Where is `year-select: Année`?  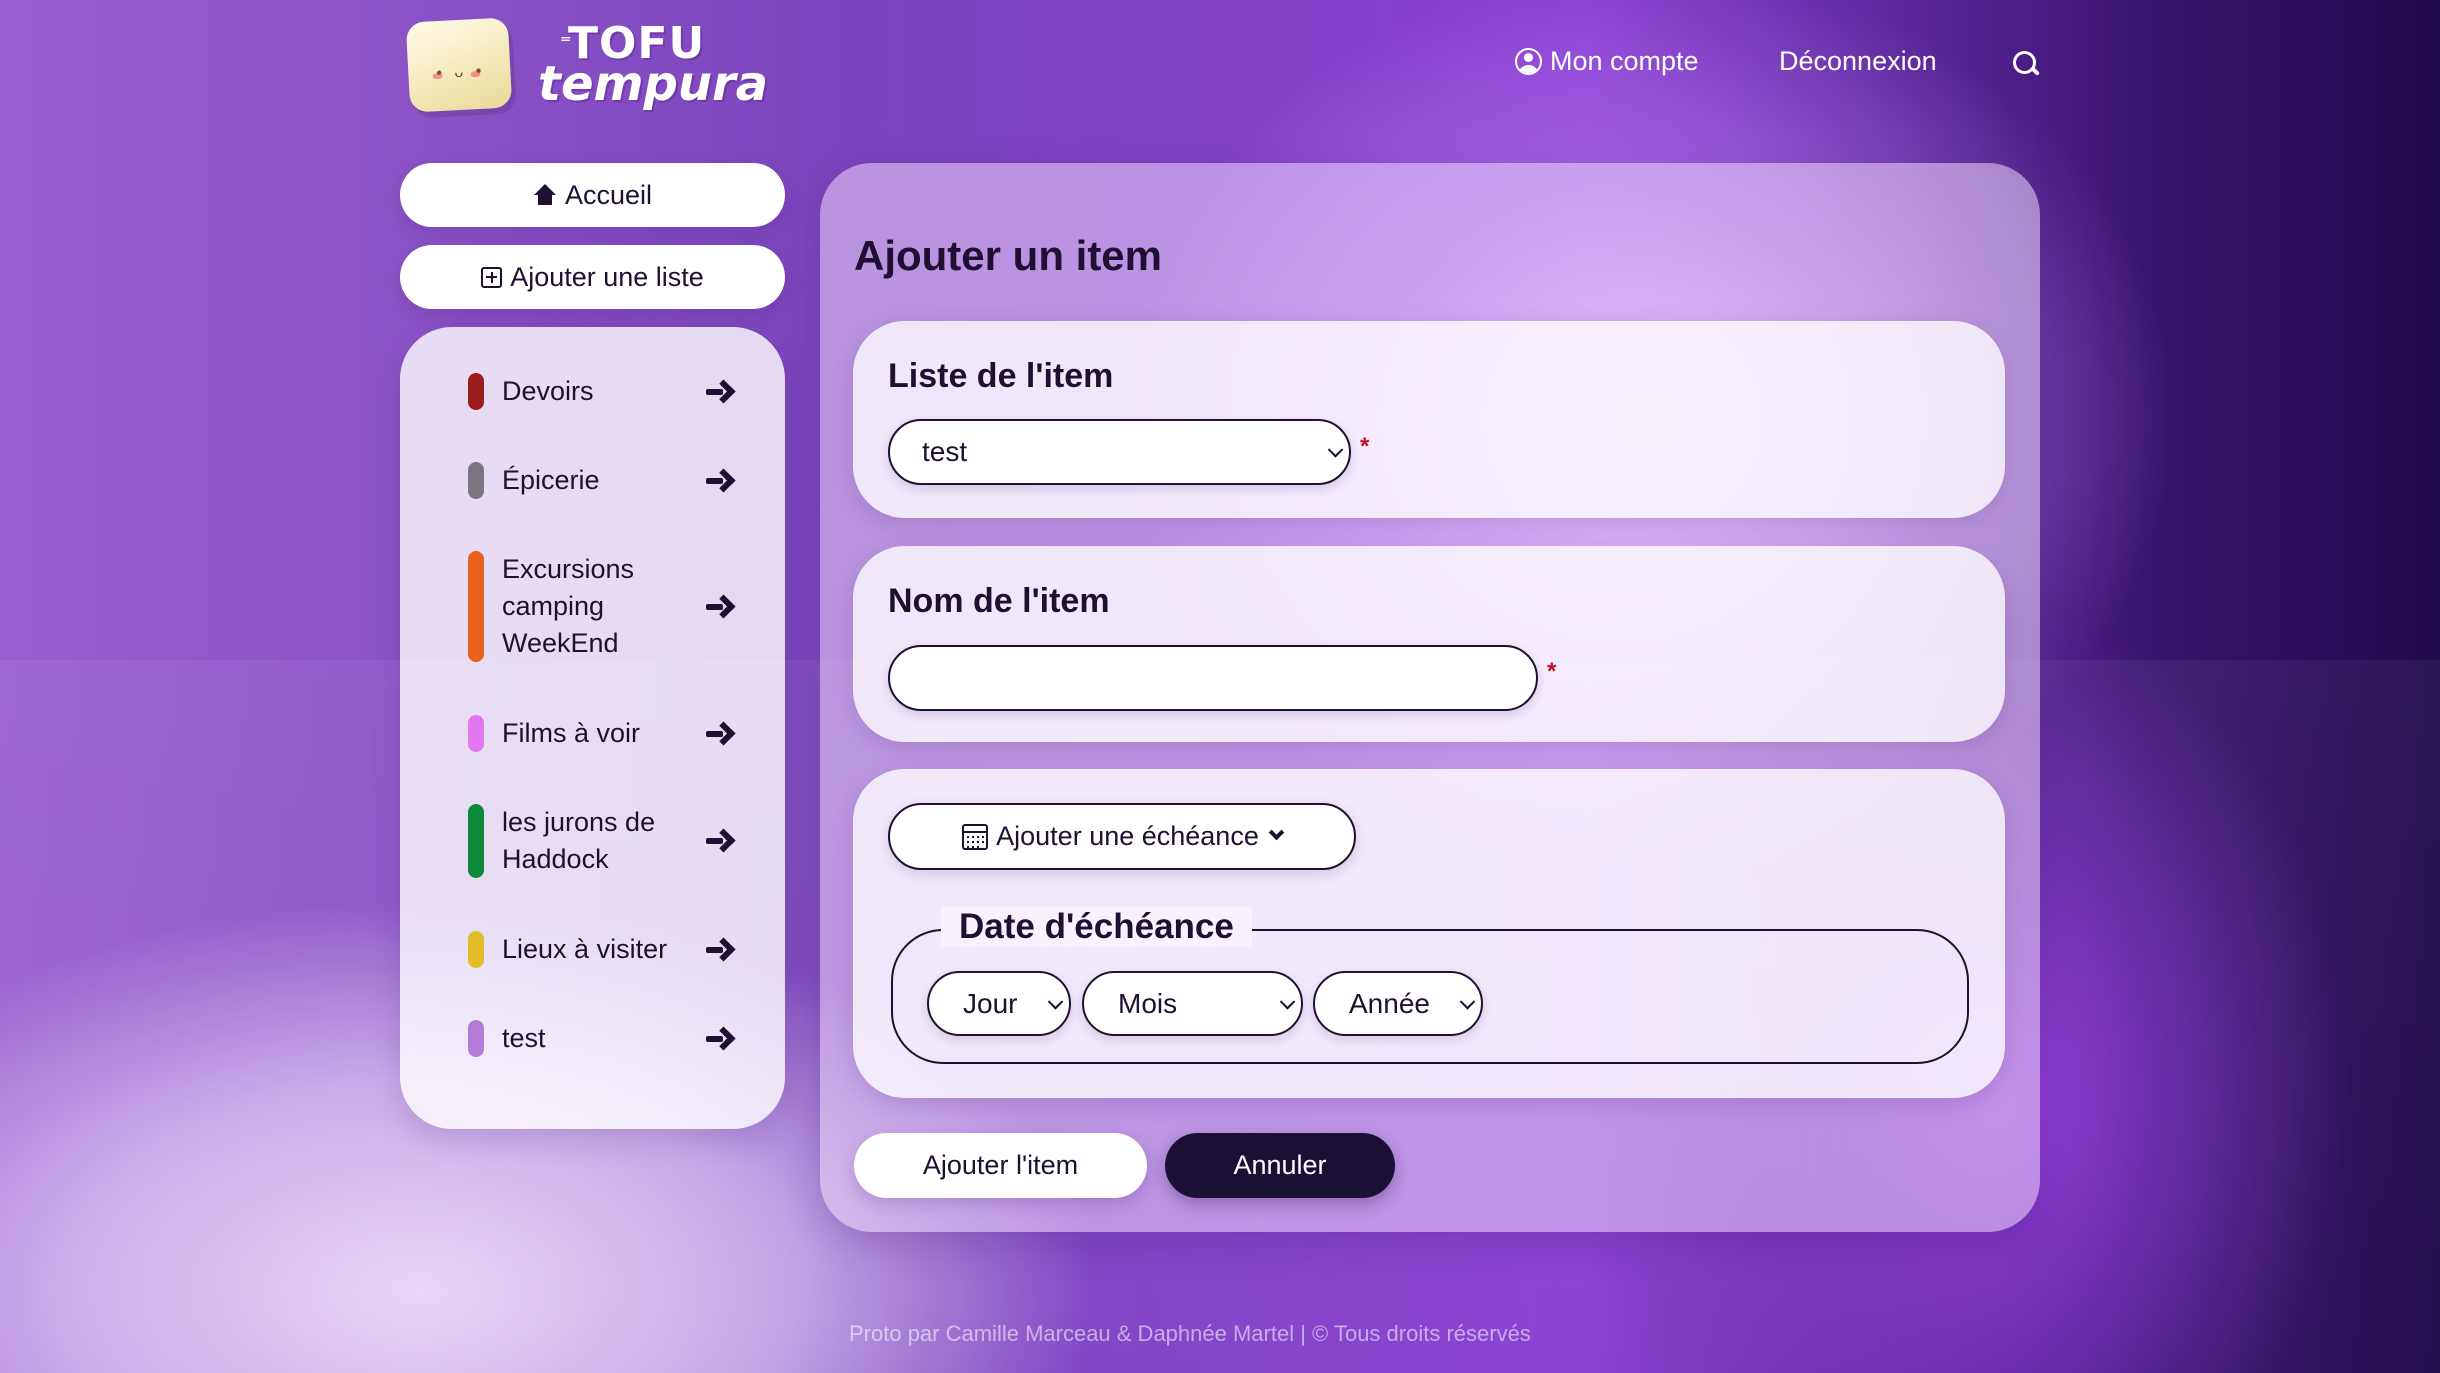 year-select: Année is located at coordinates (1398, 1003).